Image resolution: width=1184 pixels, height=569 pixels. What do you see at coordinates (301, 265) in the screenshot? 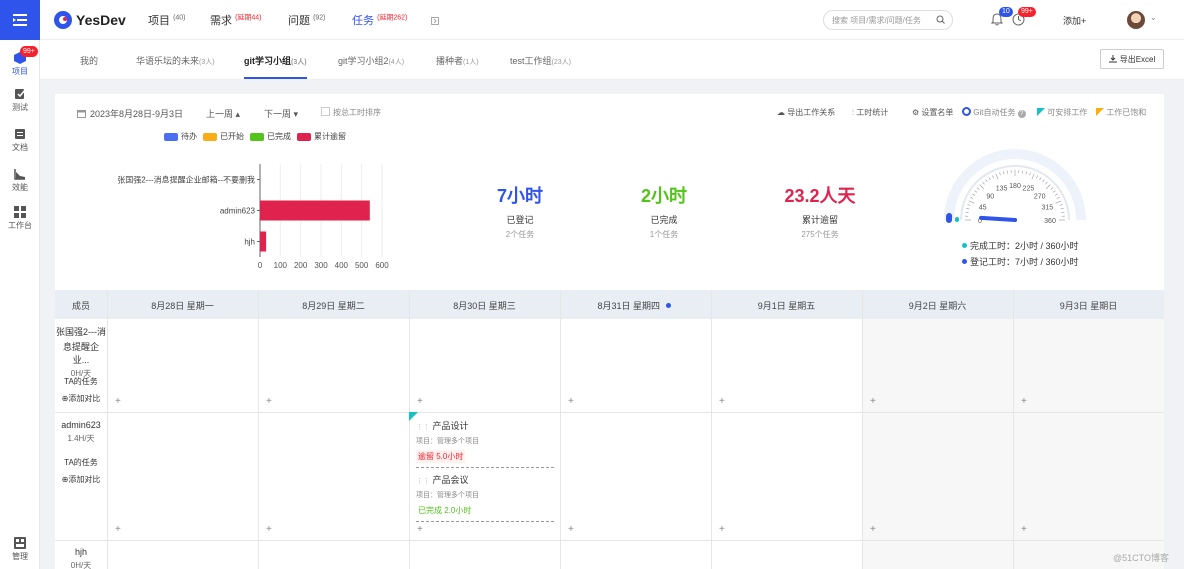
I see `x-tick-label: 200` at bounding box center [301, 265].